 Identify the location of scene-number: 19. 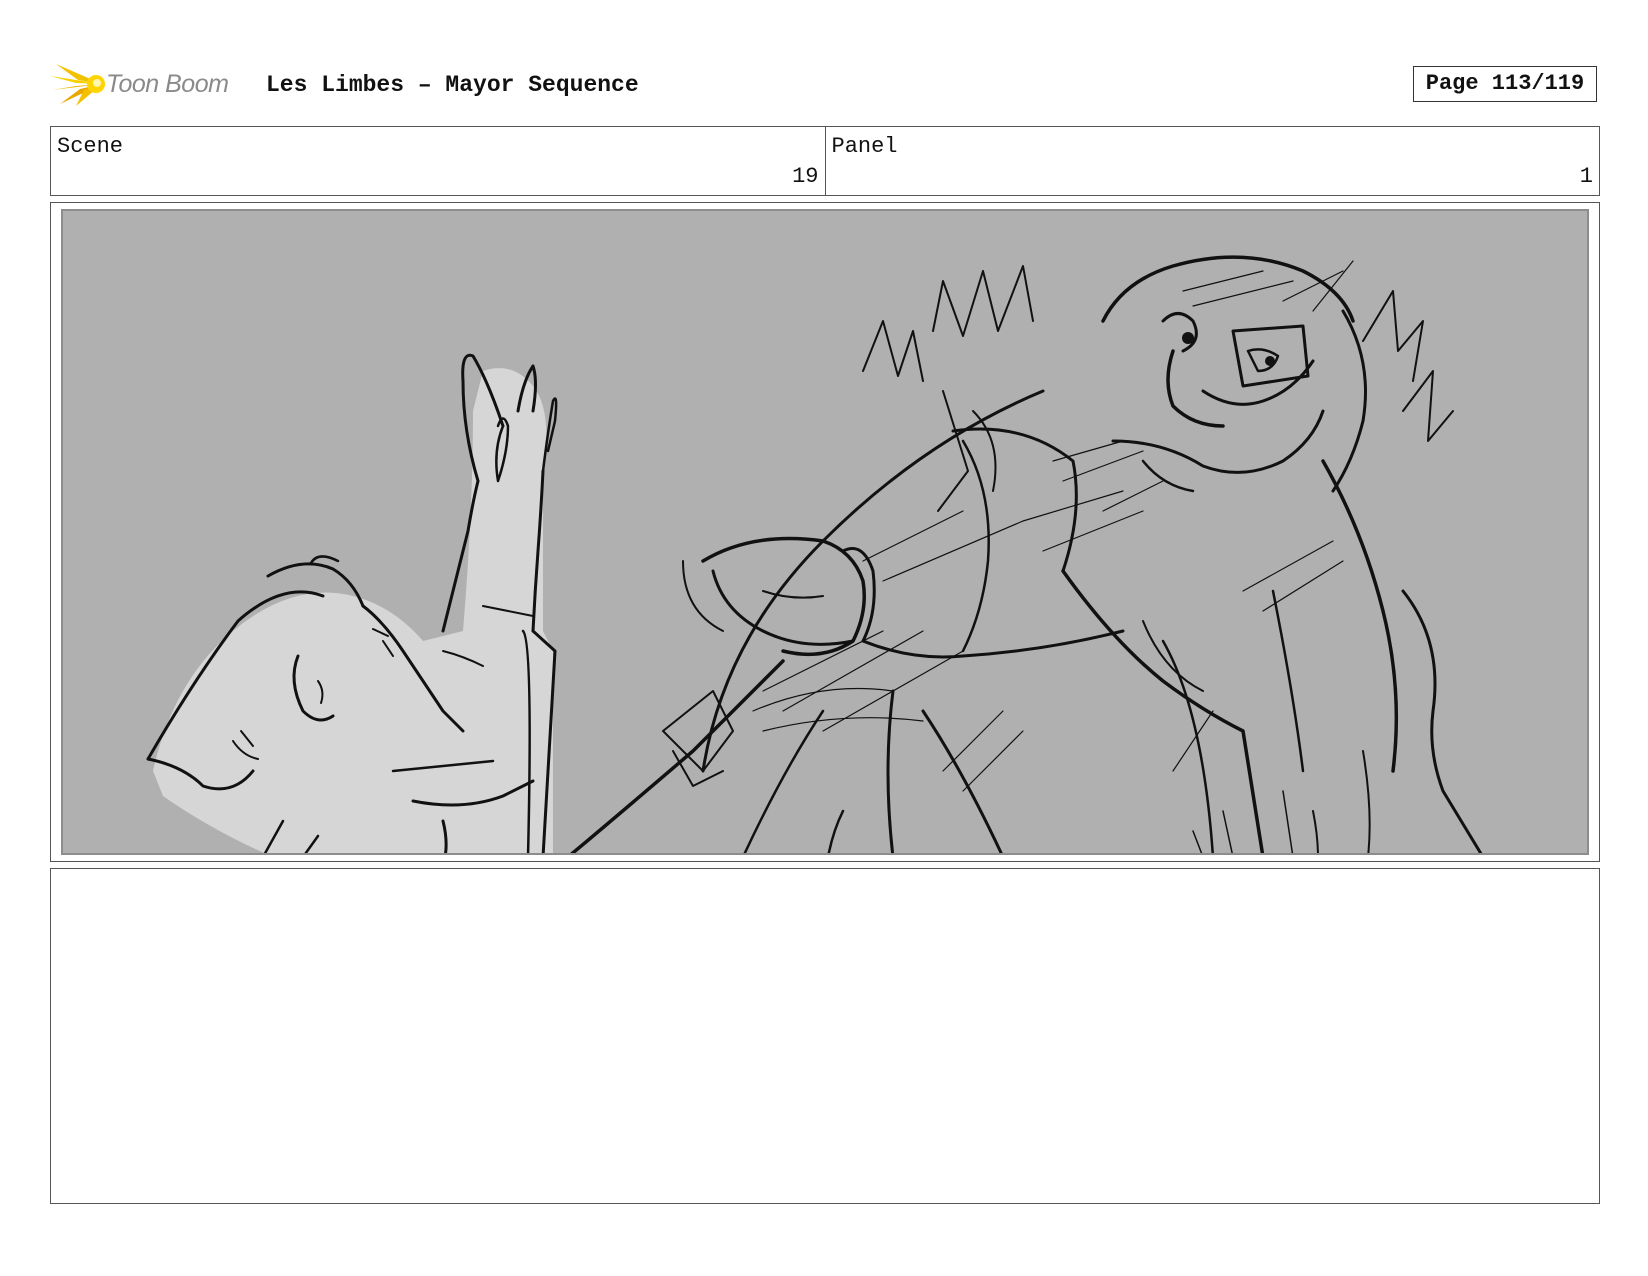
(805, 176).